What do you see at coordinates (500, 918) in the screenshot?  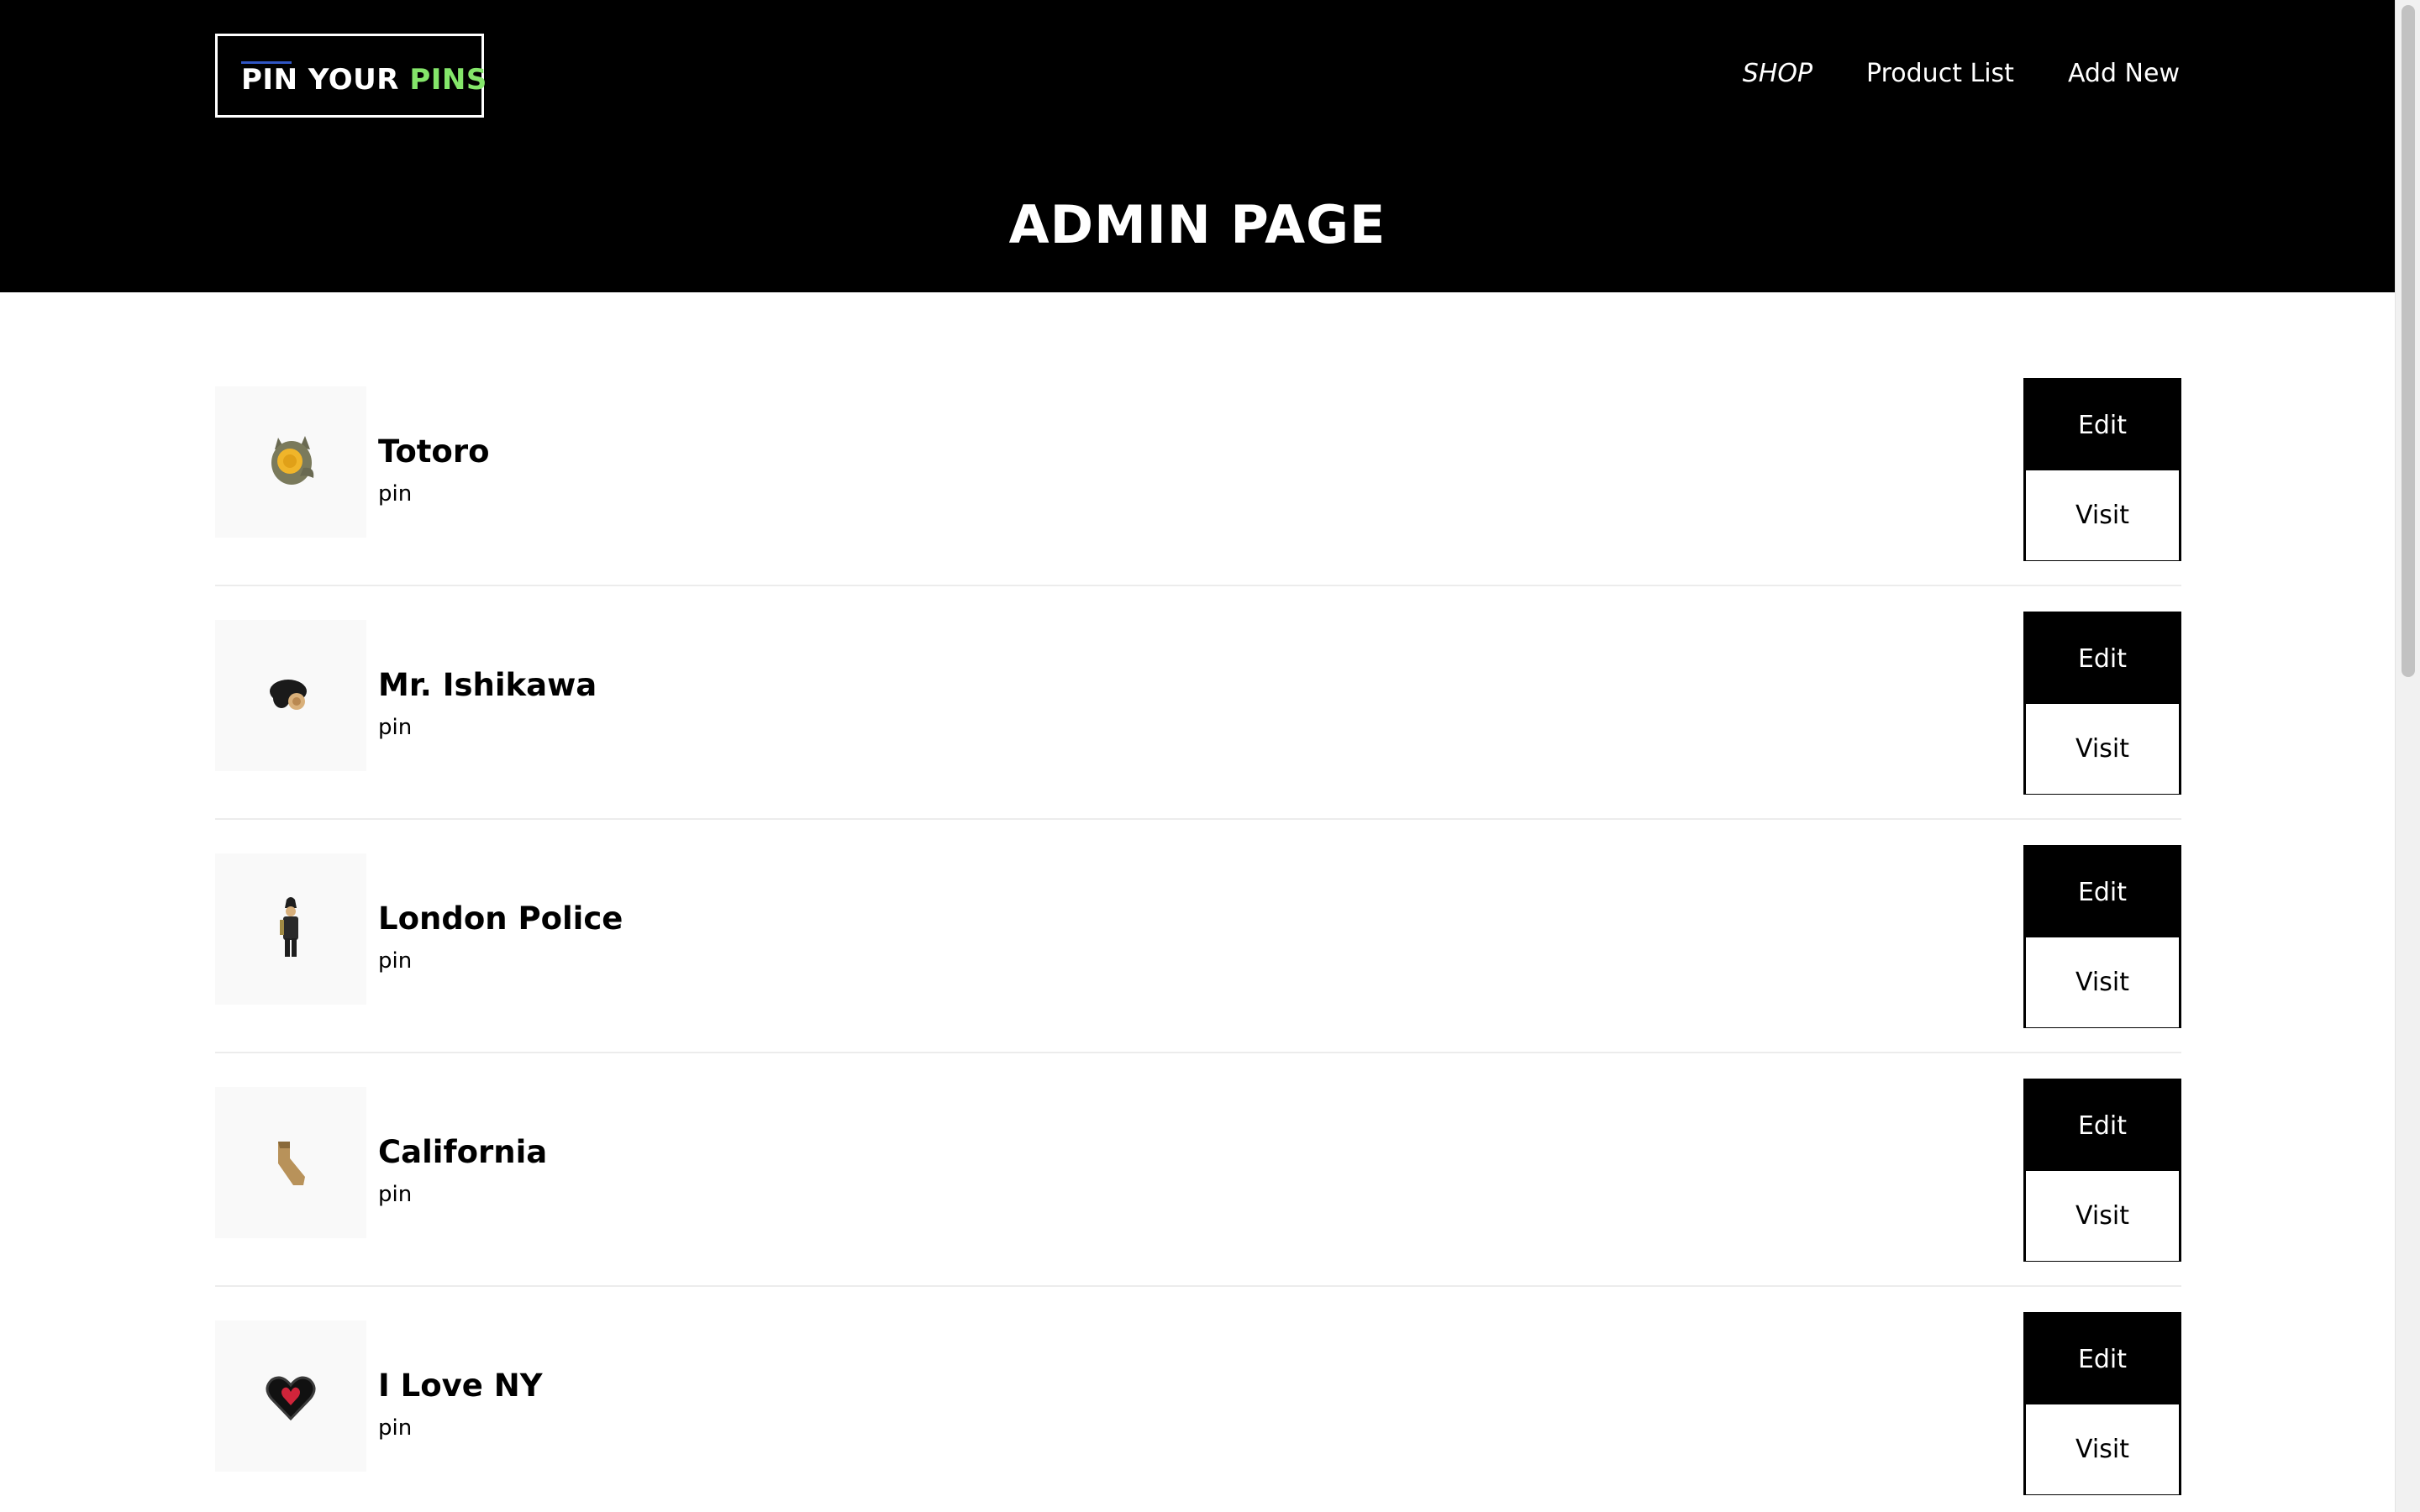 I see `product-name: London Police` at bounding box center [500, 918].